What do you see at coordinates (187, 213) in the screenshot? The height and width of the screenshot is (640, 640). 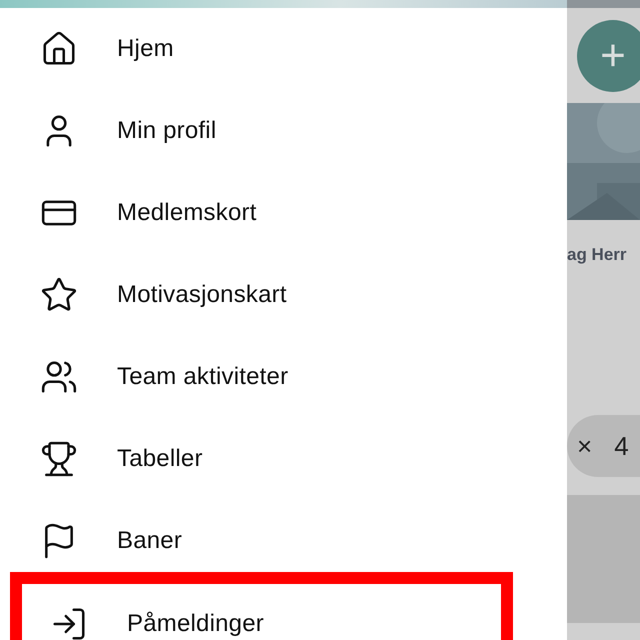 I see `menu-label: Medlemskort` at bounding box center [187, 213].